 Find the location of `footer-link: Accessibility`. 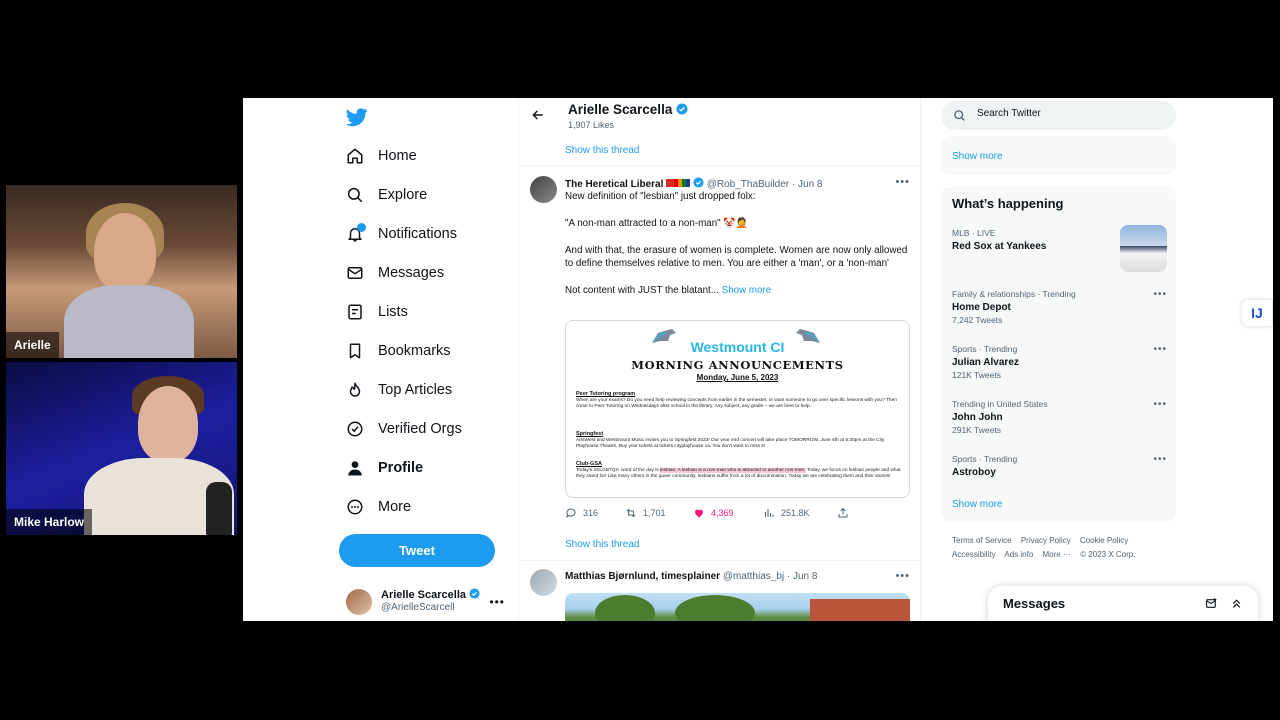

footer-link: Accessibility is located at coordinates (974, 554).